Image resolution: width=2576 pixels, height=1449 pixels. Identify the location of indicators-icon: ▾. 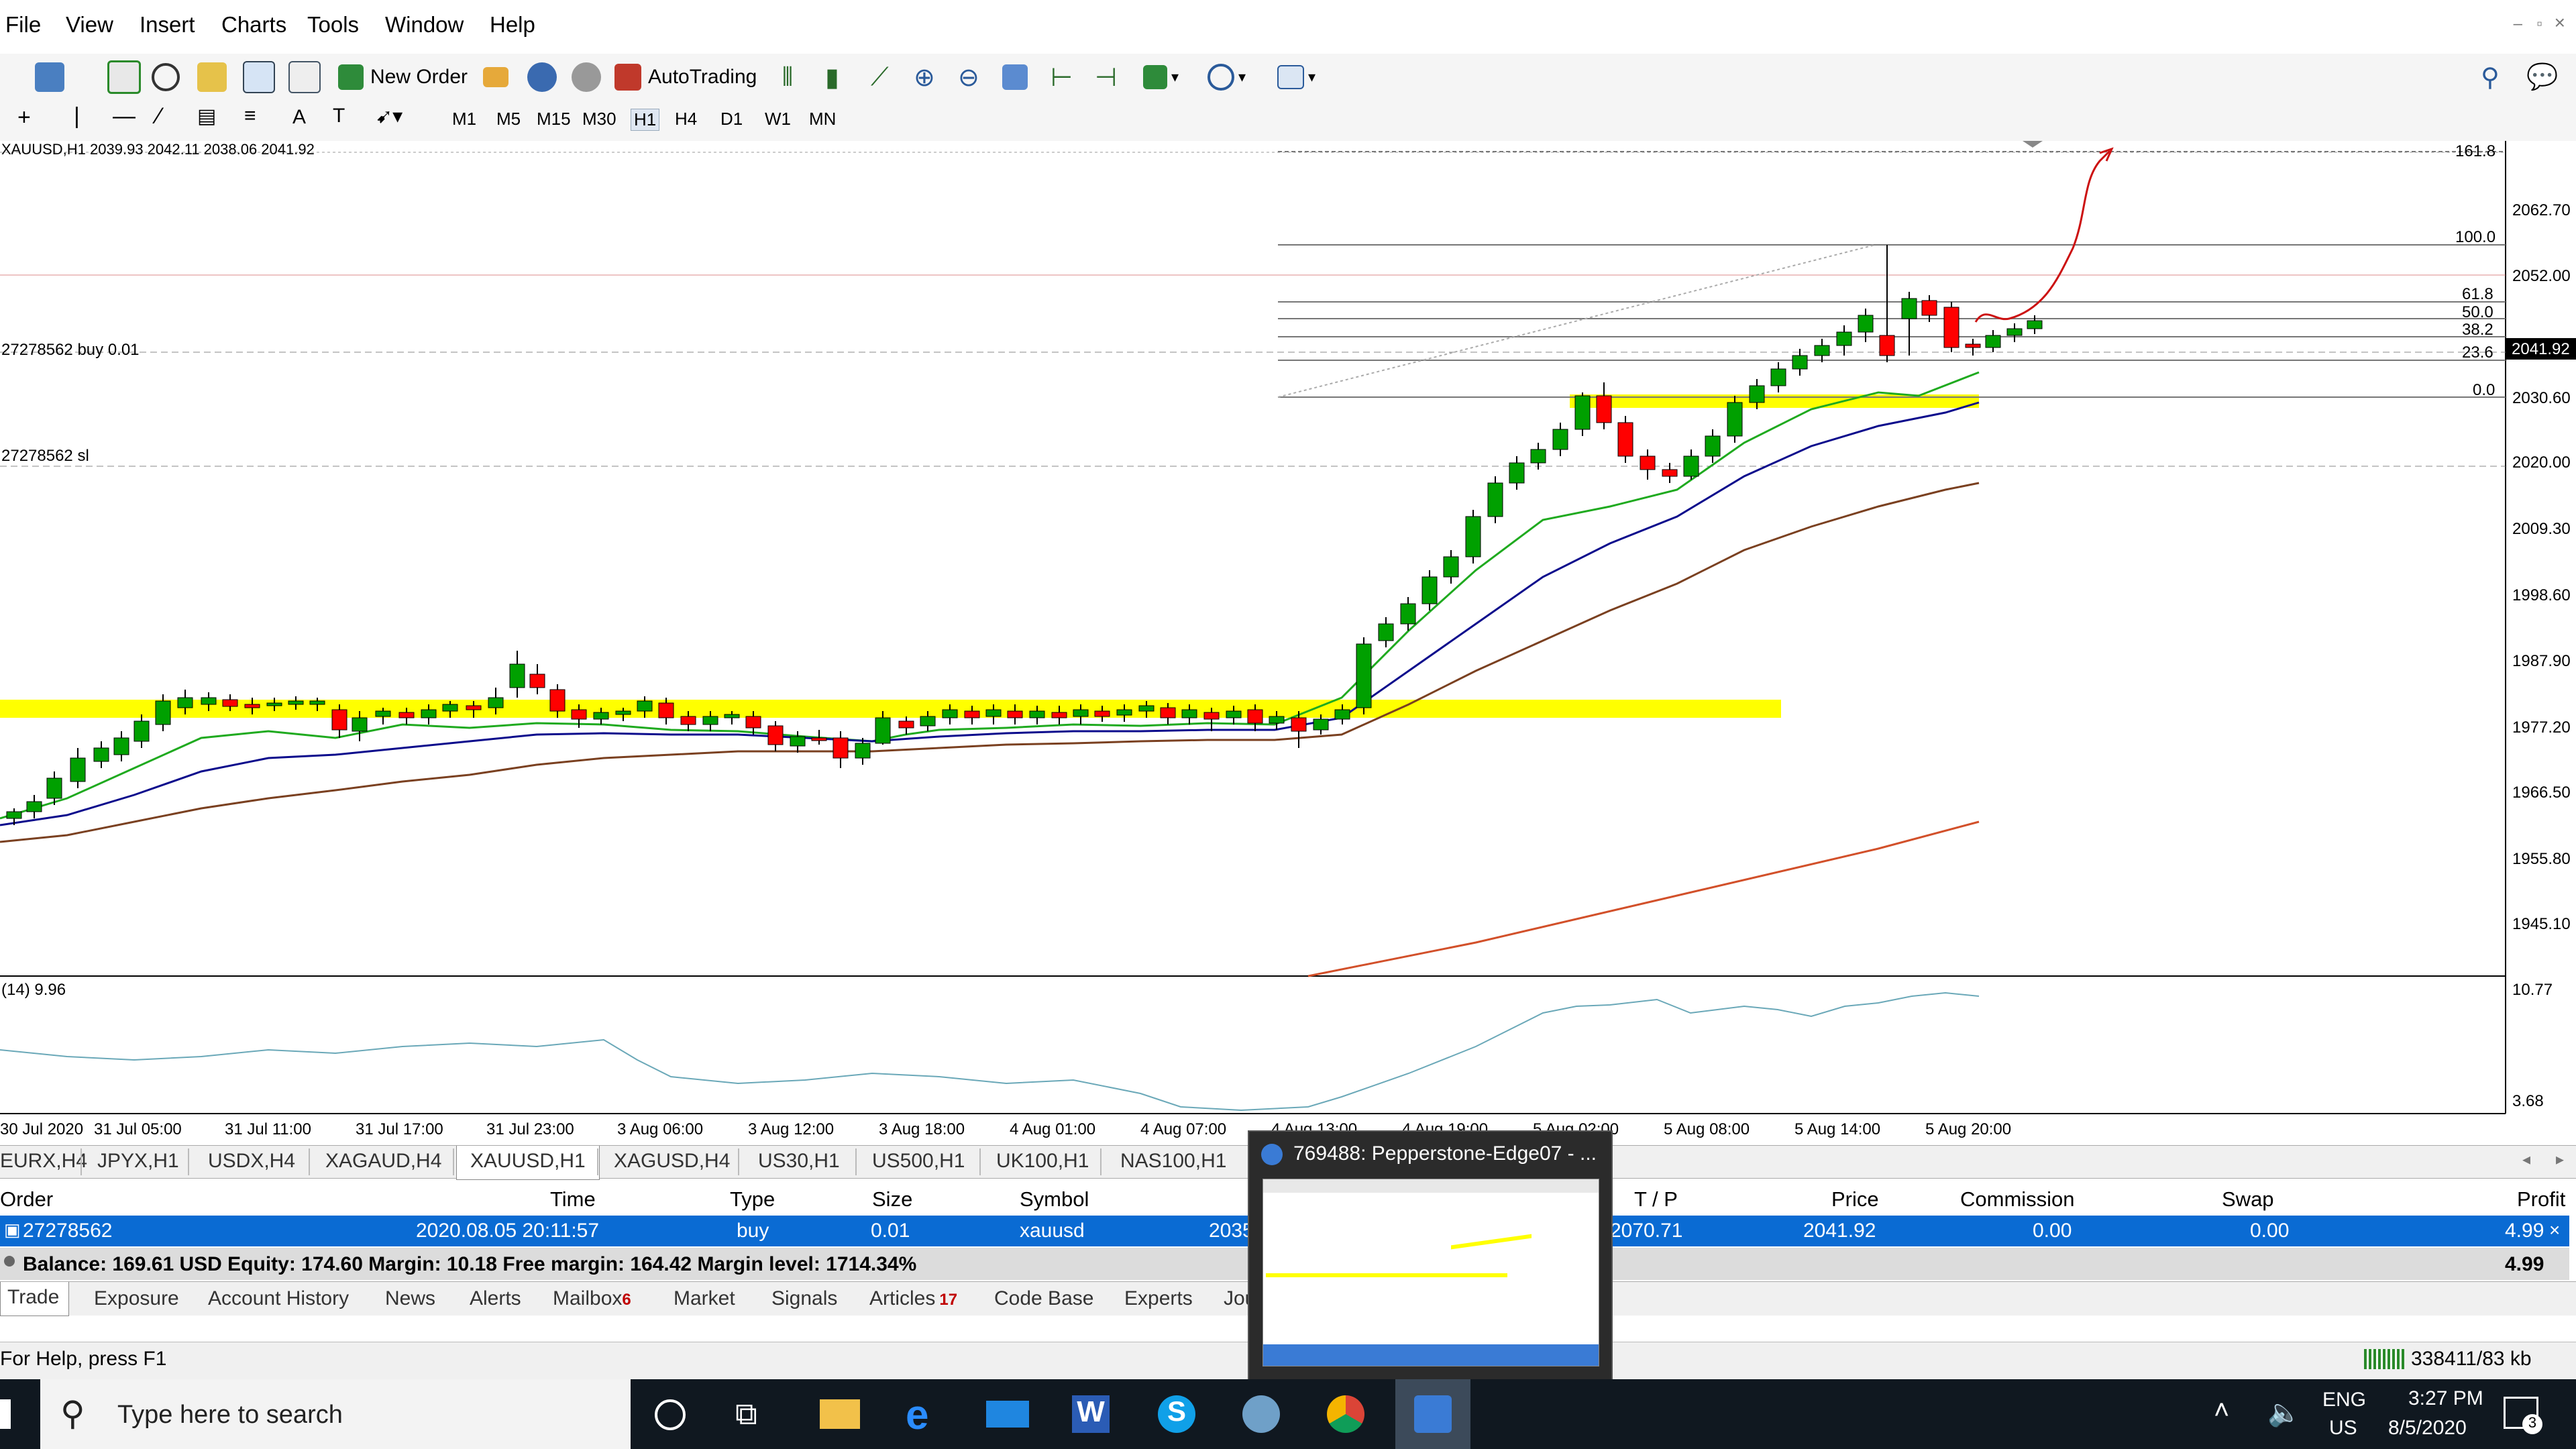
(1161, 77).